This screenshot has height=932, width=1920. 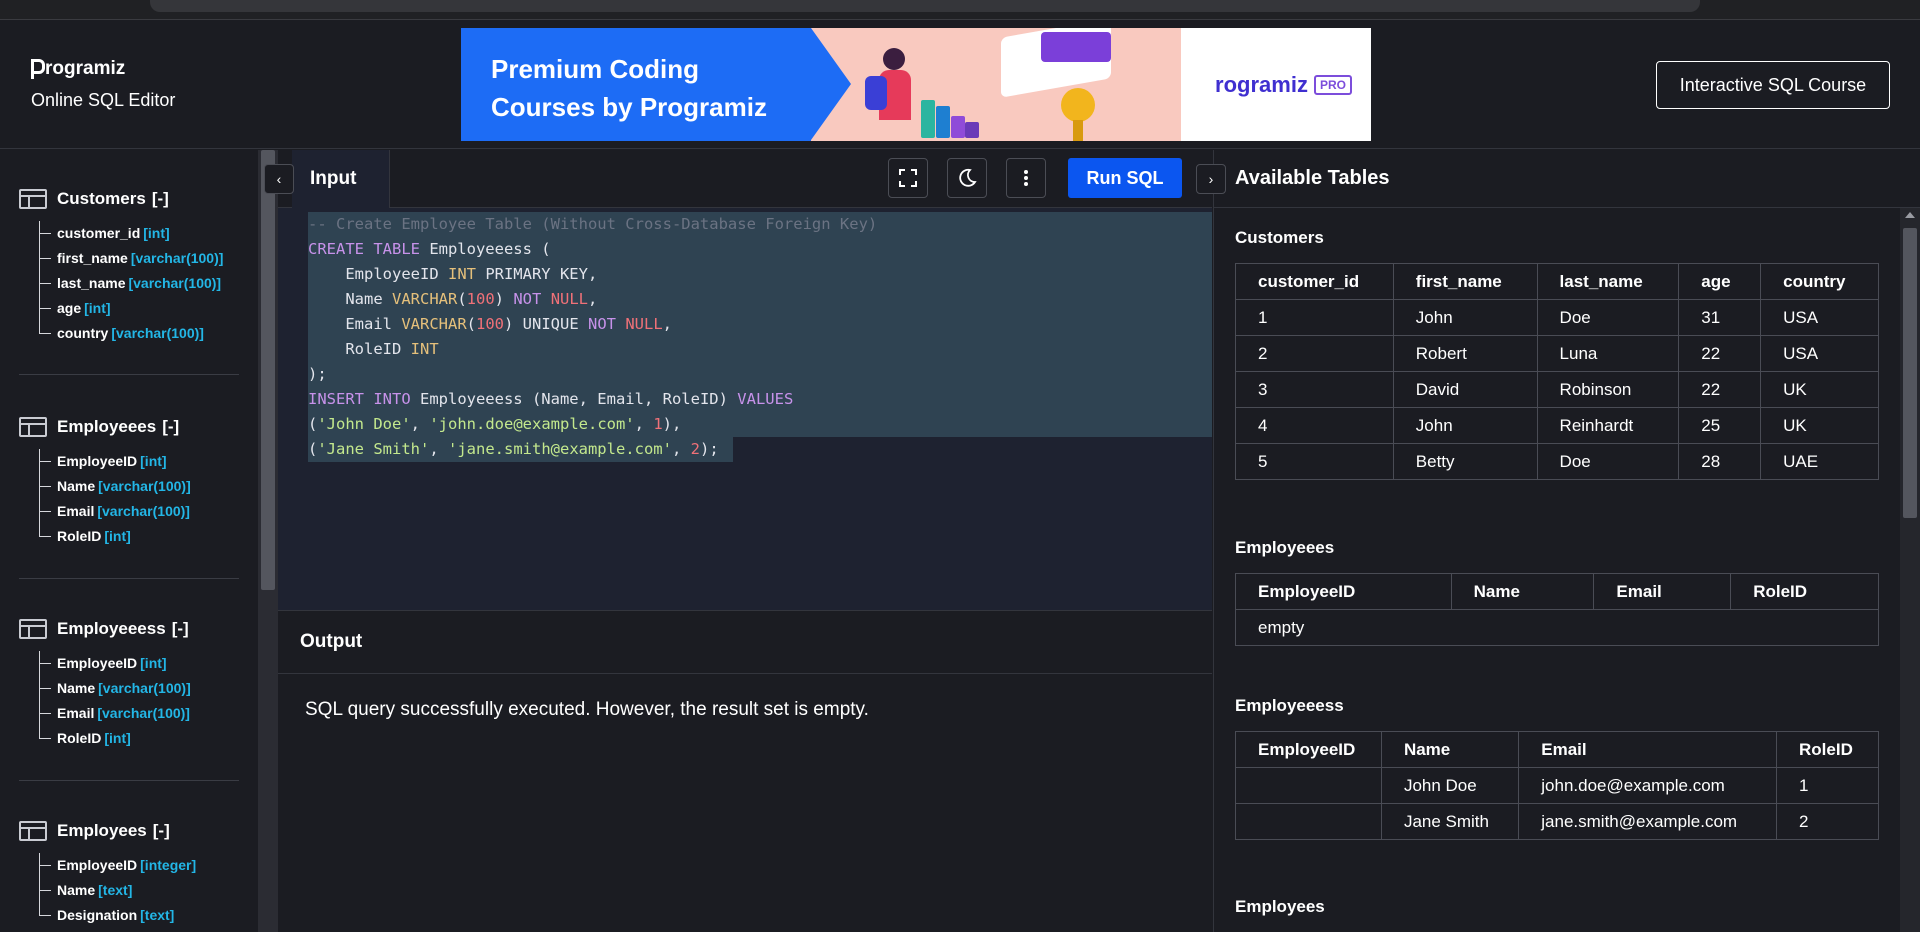 What do you see at coordinates (1450, 821) in the screenshot?
I see `table-cell: Jane Smith` at bounding box center [1450, 821].